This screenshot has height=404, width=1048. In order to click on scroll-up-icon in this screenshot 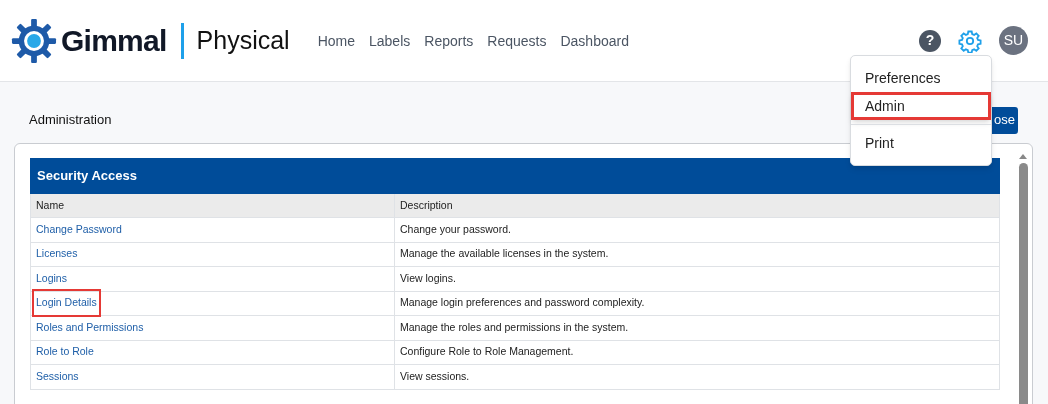, I will do `click(1023, 156)`.